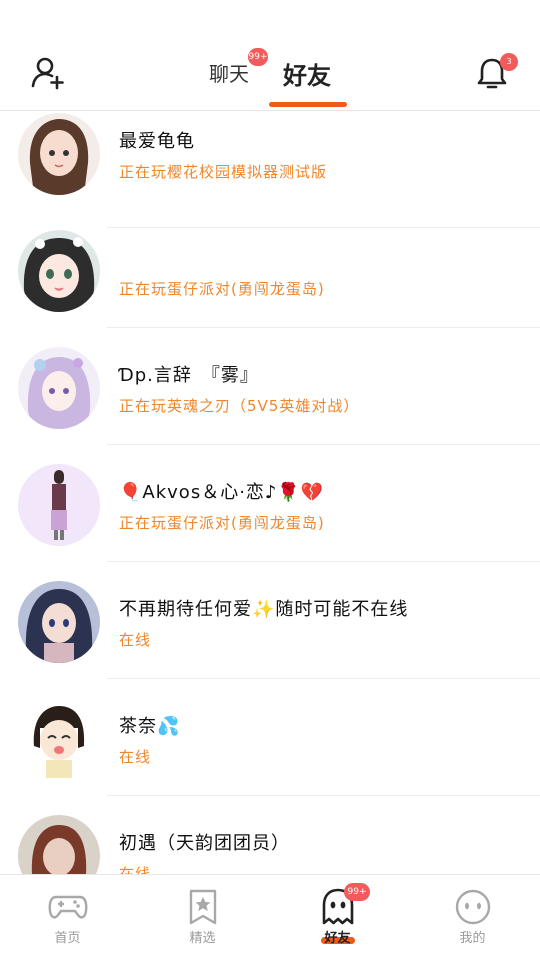 The width and height of the screenshot is (540, 961). What do you see at coordinates (229, 72) in the screenshot?
I see `tab-chat: 聊天` at bounding box center [229, 72].